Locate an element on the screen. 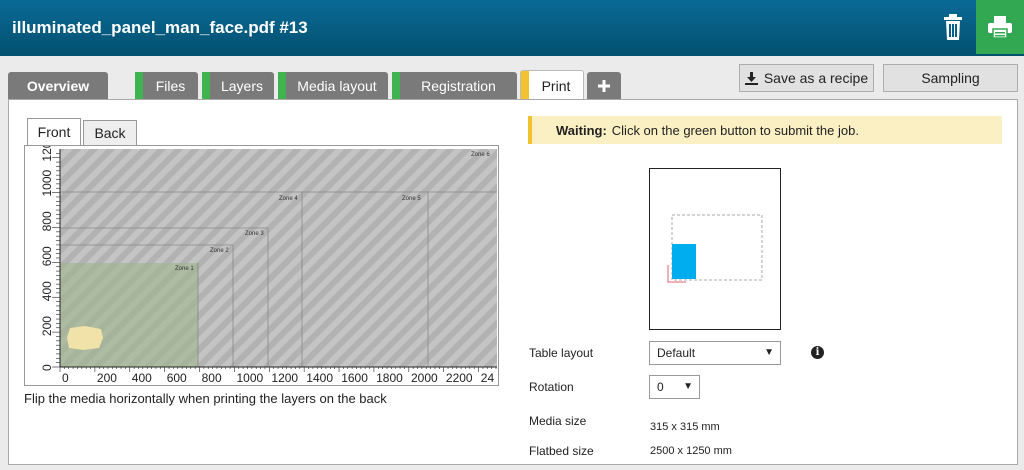 The image size is (1024, 470). x-tick-label: 200 is located at coordinates (107, 378).